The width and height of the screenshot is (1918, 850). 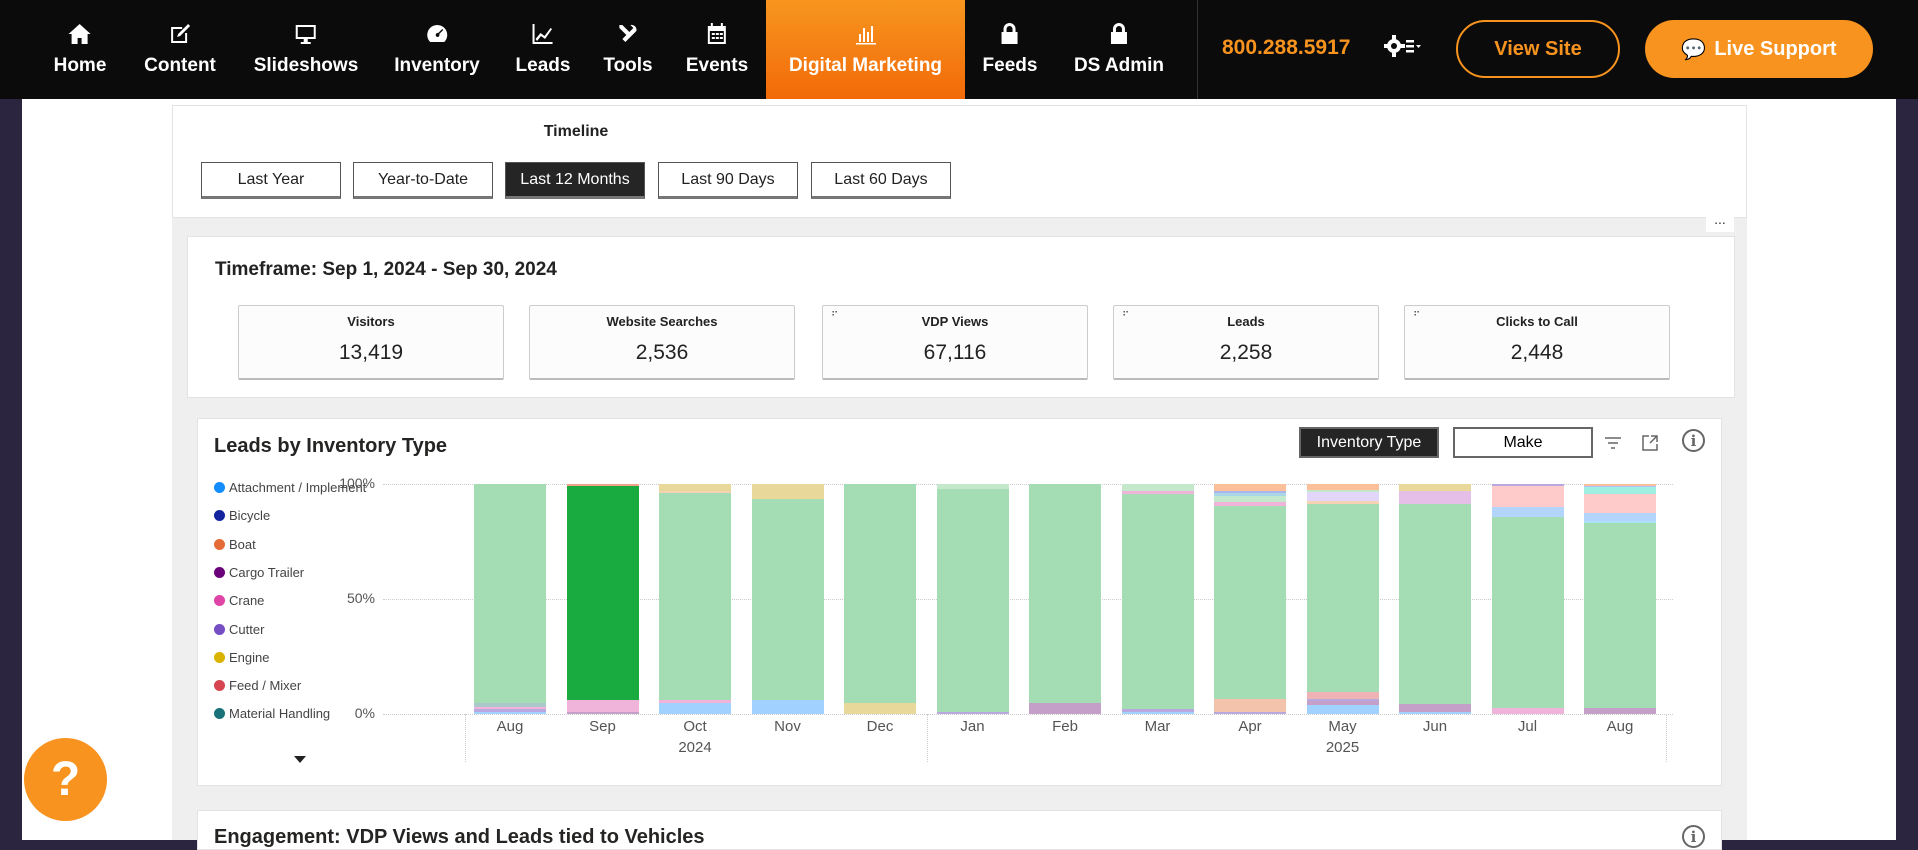 I want to click on x-tick-label: Jul, so click(x=1527, y=726).